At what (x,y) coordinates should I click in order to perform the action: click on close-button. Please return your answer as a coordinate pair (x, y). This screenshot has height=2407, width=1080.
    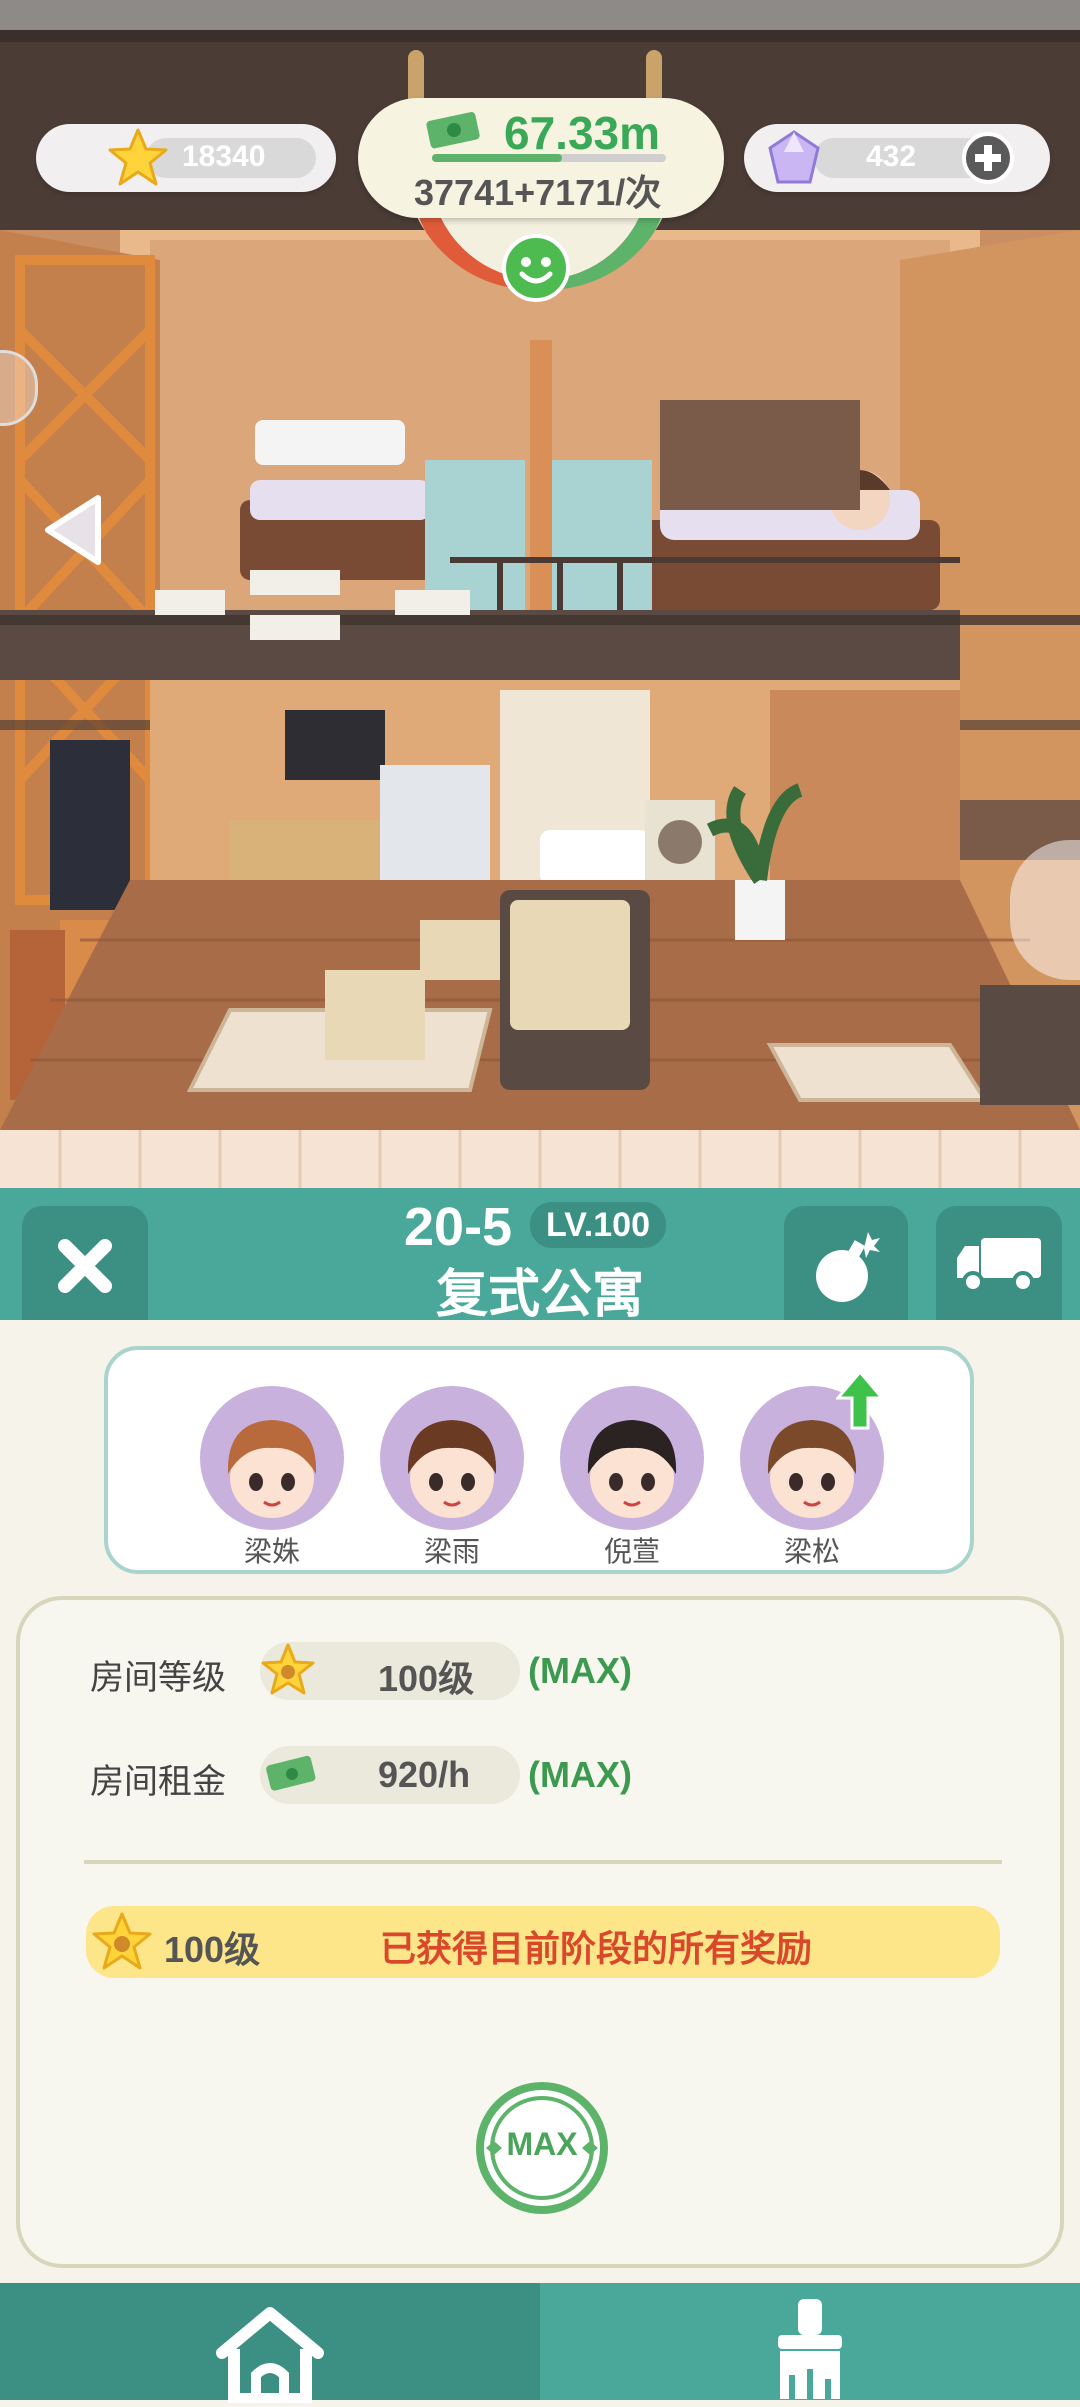
    Looking at the image, I should click on (85, 1263).